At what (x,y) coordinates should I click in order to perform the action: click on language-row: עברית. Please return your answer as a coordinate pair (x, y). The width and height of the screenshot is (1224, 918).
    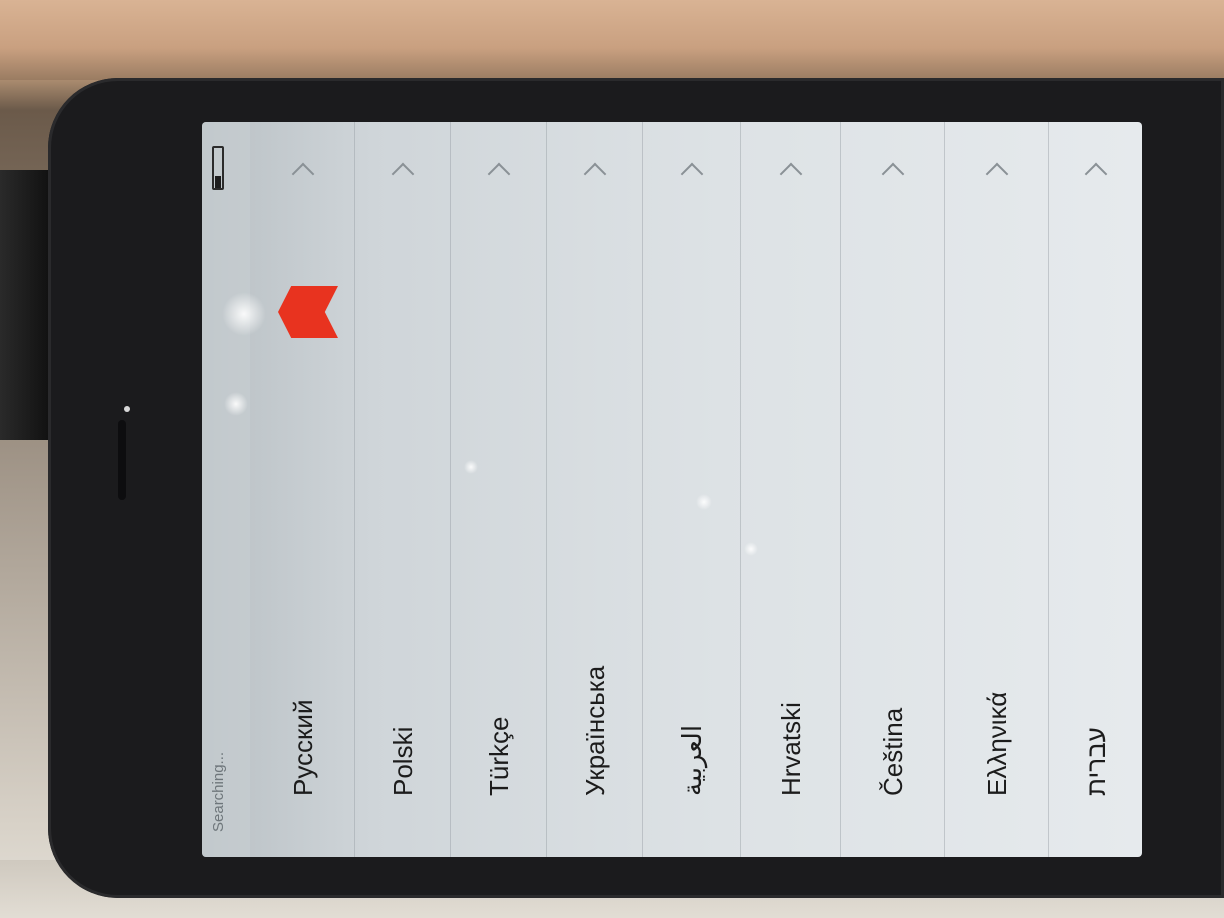
    Looking at the image, I should click on (1095, 489).